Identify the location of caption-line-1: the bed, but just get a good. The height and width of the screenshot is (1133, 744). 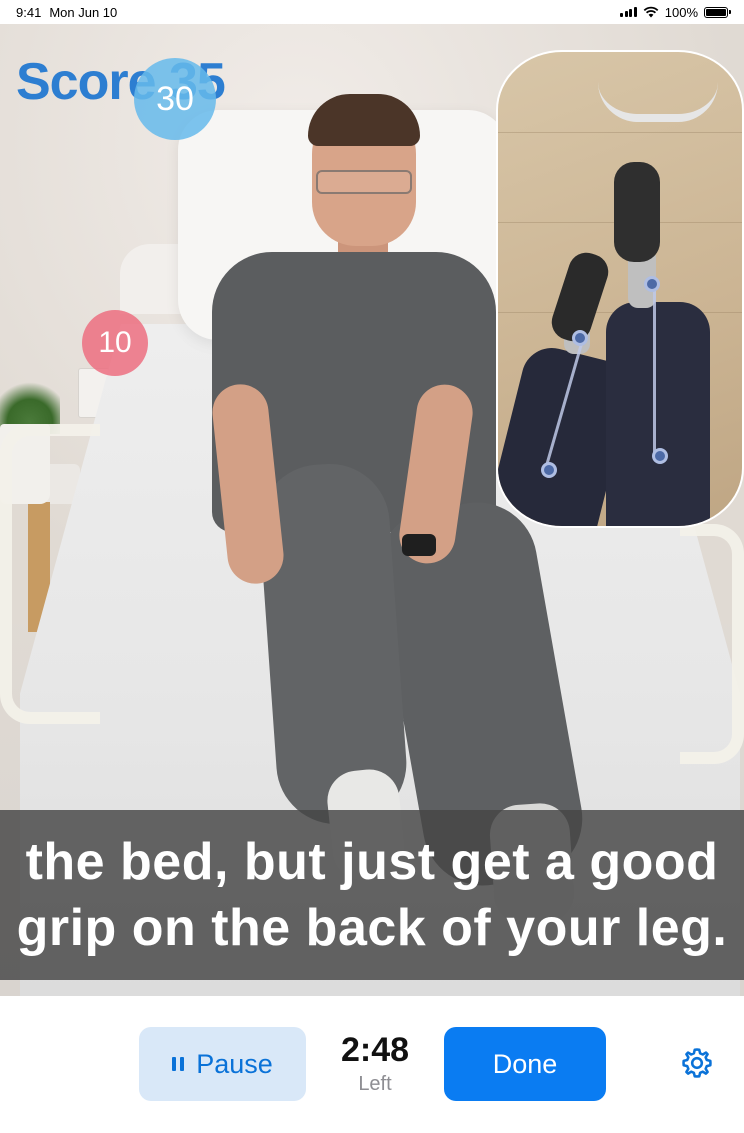
(372, 862).